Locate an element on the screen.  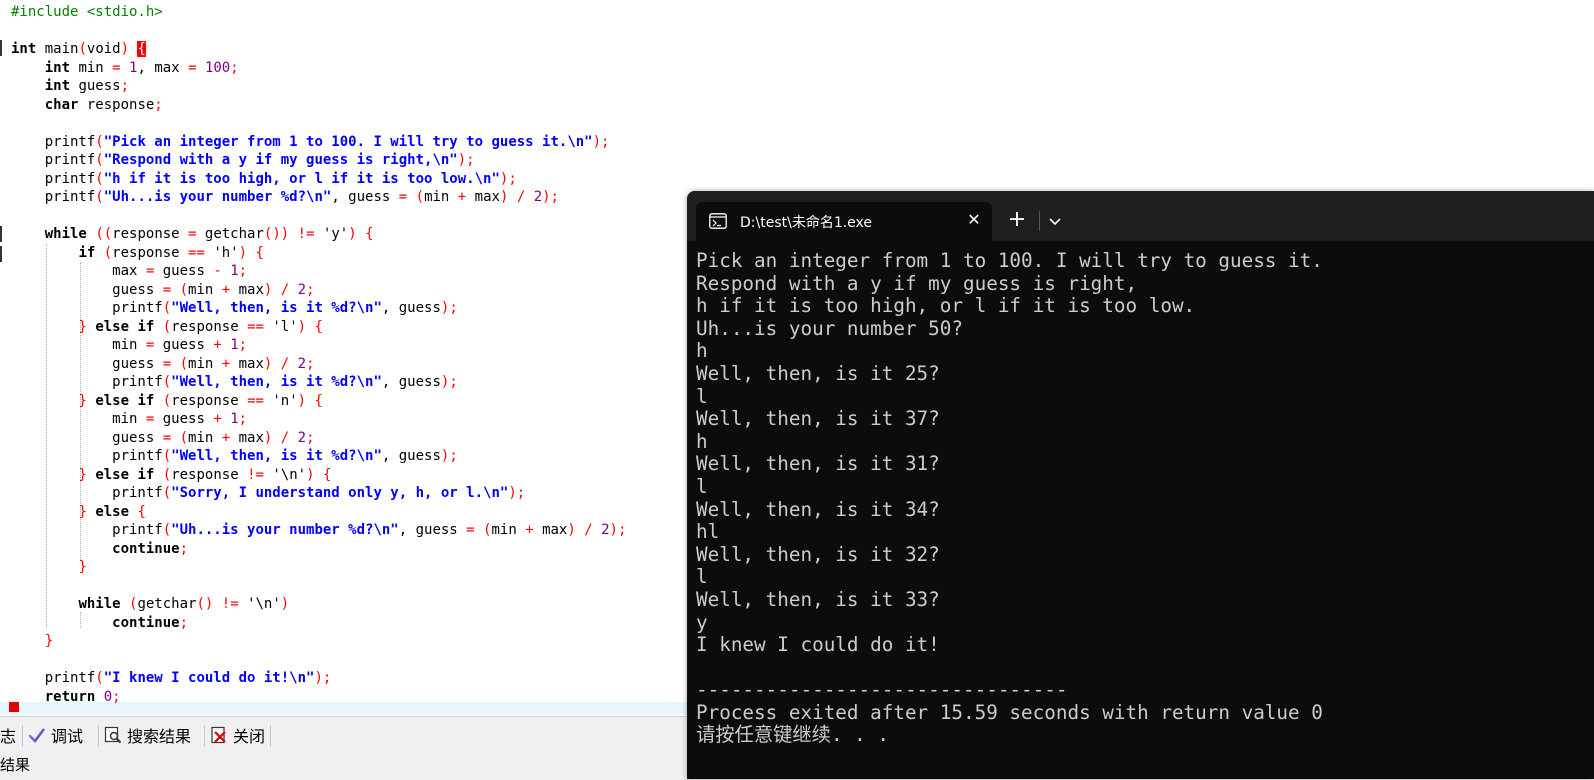
close-doc-icon is located at coordinates (218, 735).